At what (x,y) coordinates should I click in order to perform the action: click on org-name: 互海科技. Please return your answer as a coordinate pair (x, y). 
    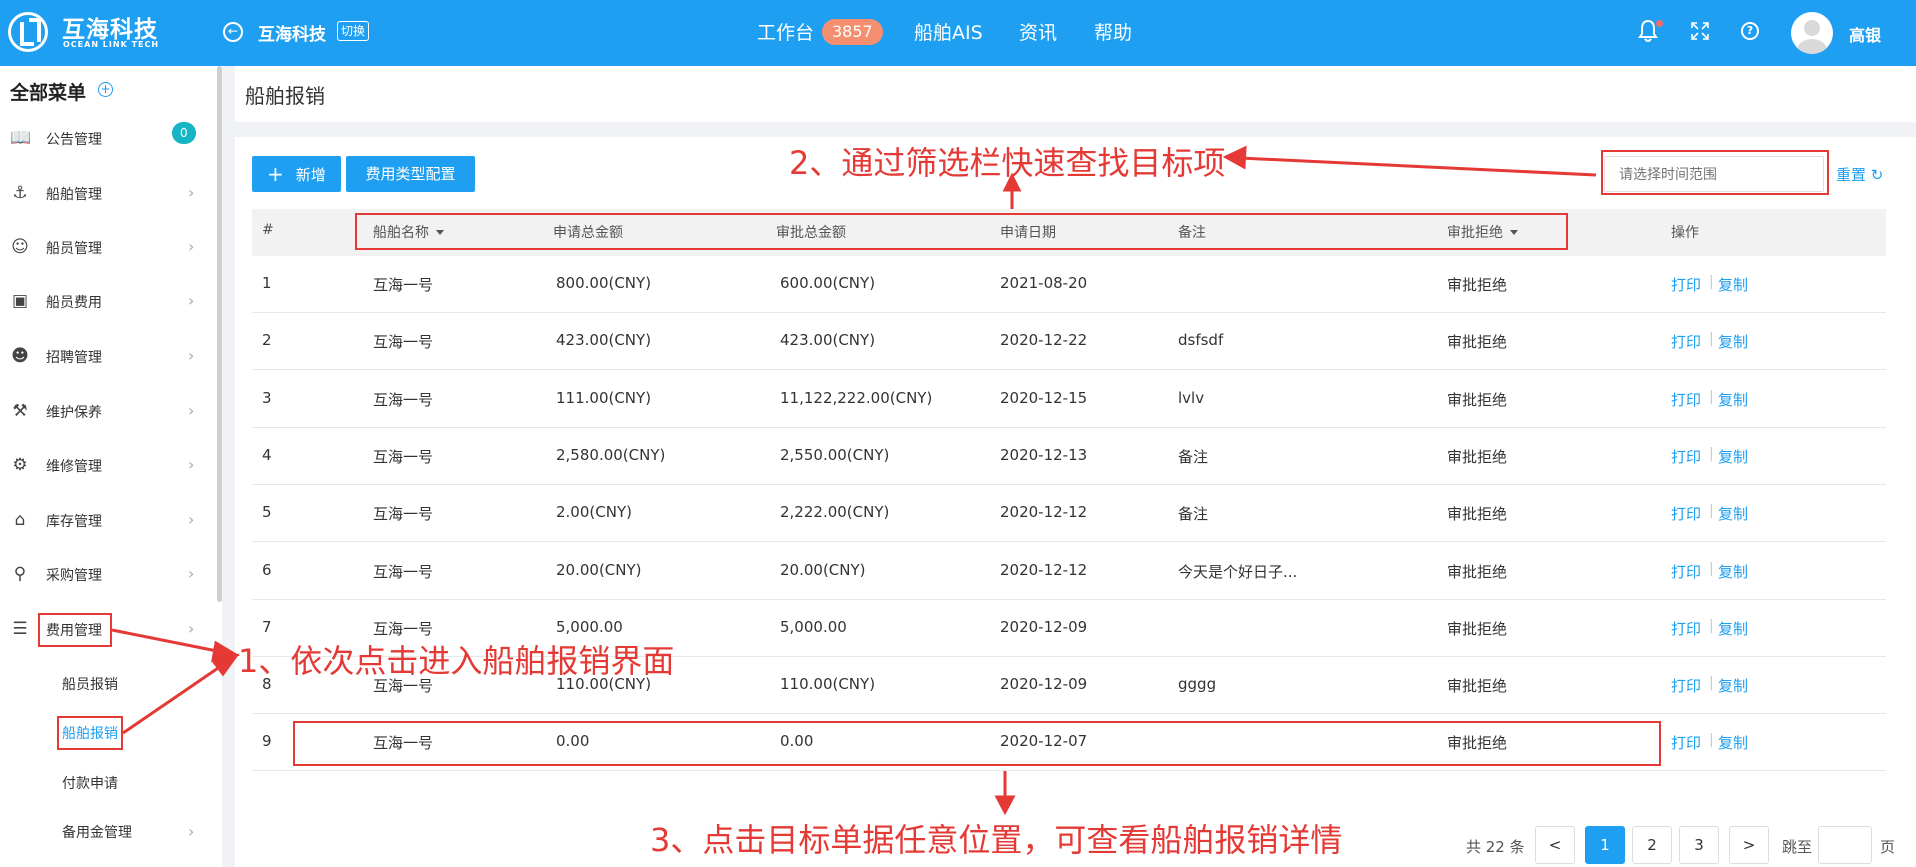
    Looking at the image, I should click on (292, 35).